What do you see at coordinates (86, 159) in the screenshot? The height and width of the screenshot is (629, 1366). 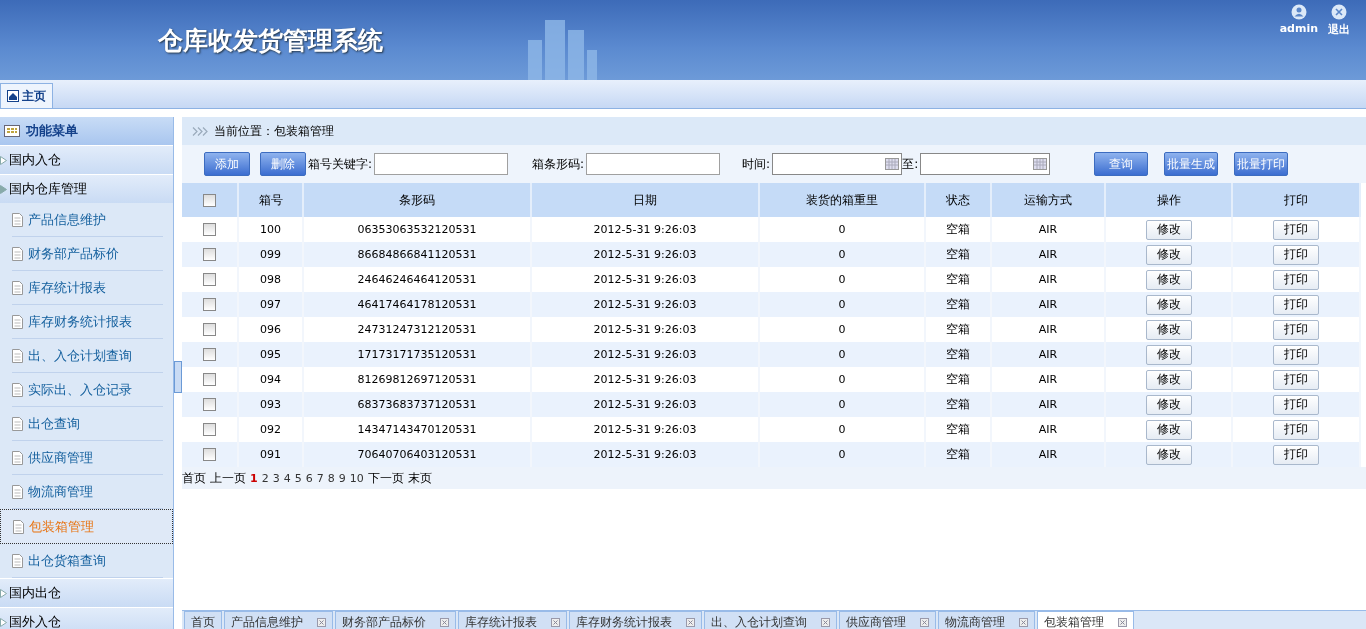 I see `menu-group: 国内入仓` at bounding box center [86, 159].